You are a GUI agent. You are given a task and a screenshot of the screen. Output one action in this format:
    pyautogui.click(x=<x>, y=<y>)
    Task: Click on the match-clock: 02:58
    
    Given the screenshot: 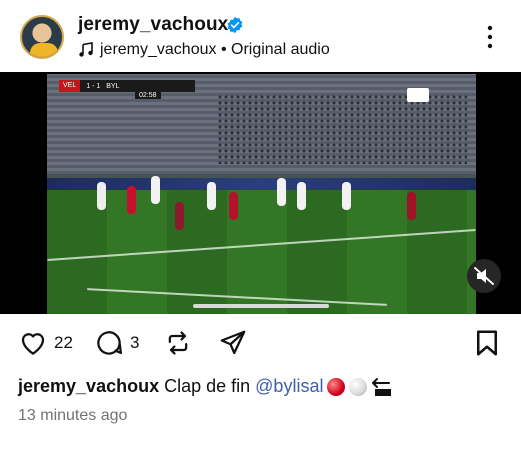 What is the action you would take?
    pyautogui.click(x=148, y=95)
    